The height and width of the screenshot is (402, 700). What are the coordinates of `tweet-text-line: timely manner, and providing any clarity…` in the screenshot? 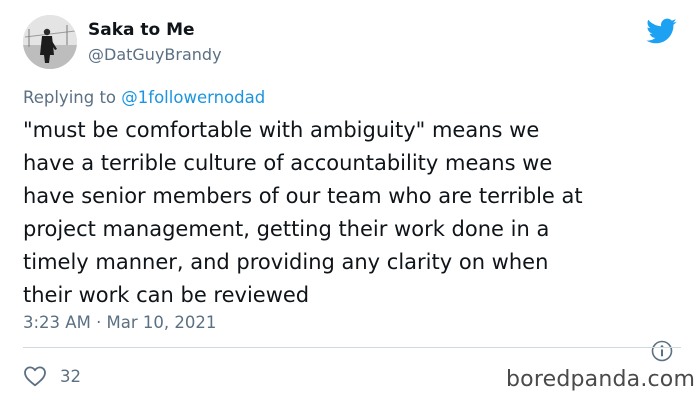 It's located at (286, 262).